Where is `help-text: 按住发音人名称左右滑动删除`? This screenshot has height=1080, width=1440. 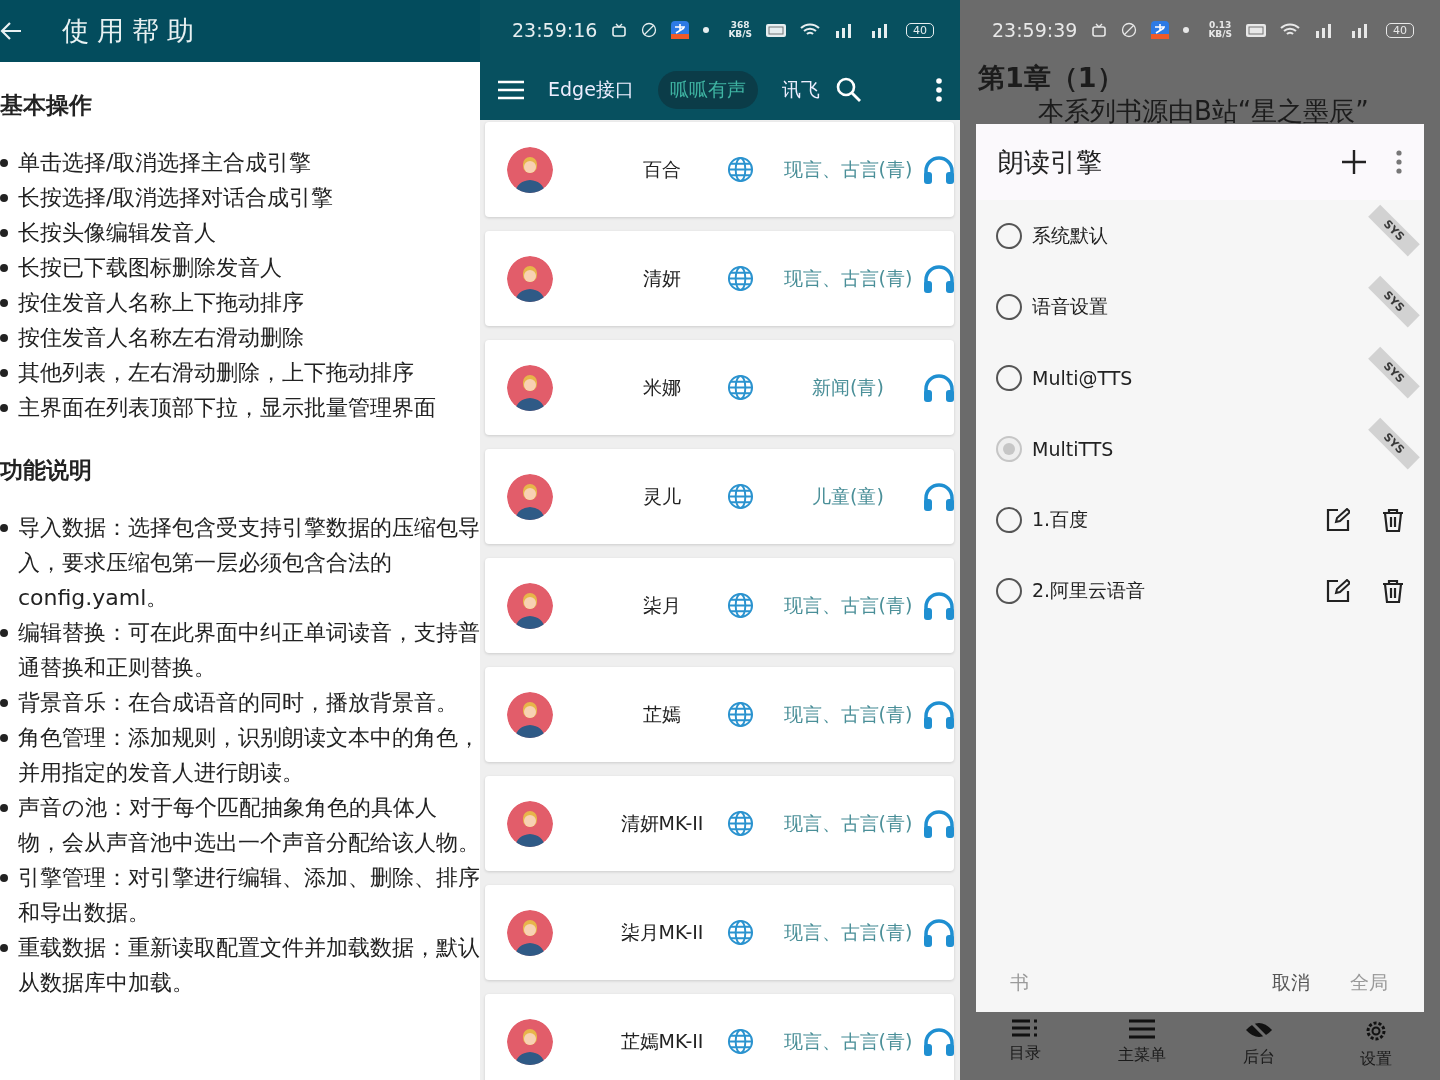
help-text: 按住发音人名称左右滑动删除 is located at coordinates (161, 338).